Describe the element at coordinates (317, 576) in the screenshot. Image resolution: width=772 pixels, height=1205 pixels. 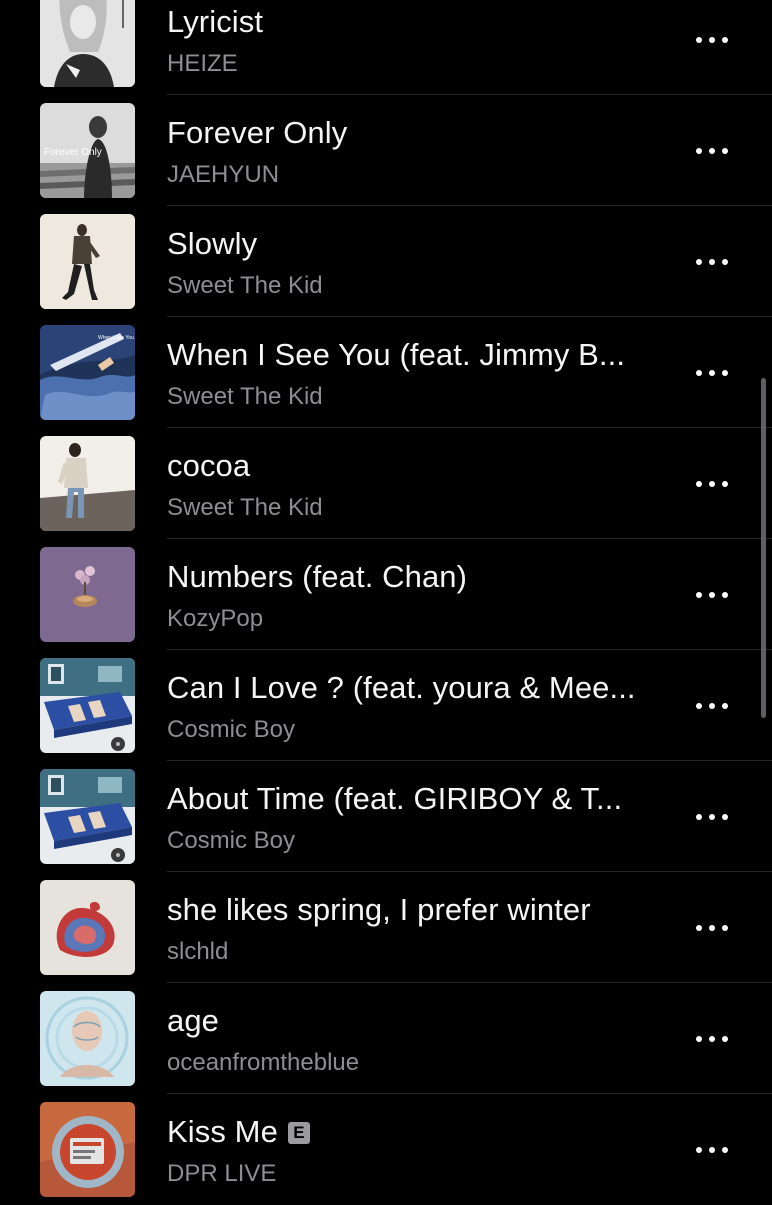
I see `song-title: Numbers (feat. Chan)` at that location.